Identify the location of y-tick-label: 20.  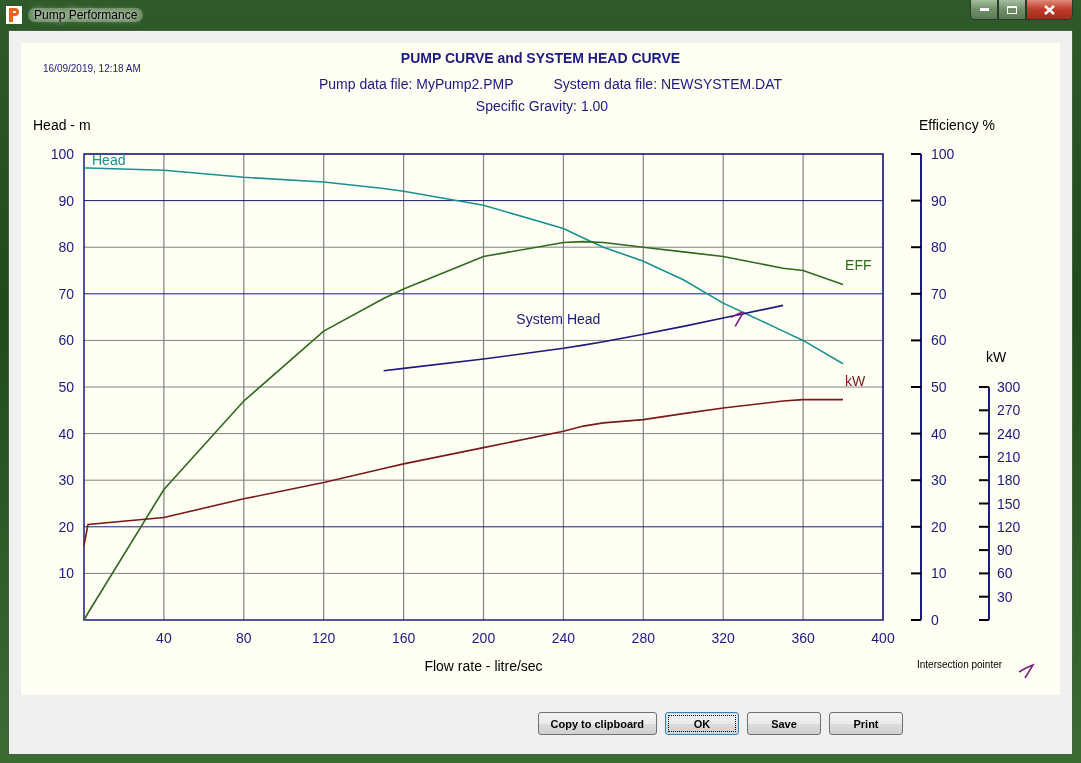
(66, 526).